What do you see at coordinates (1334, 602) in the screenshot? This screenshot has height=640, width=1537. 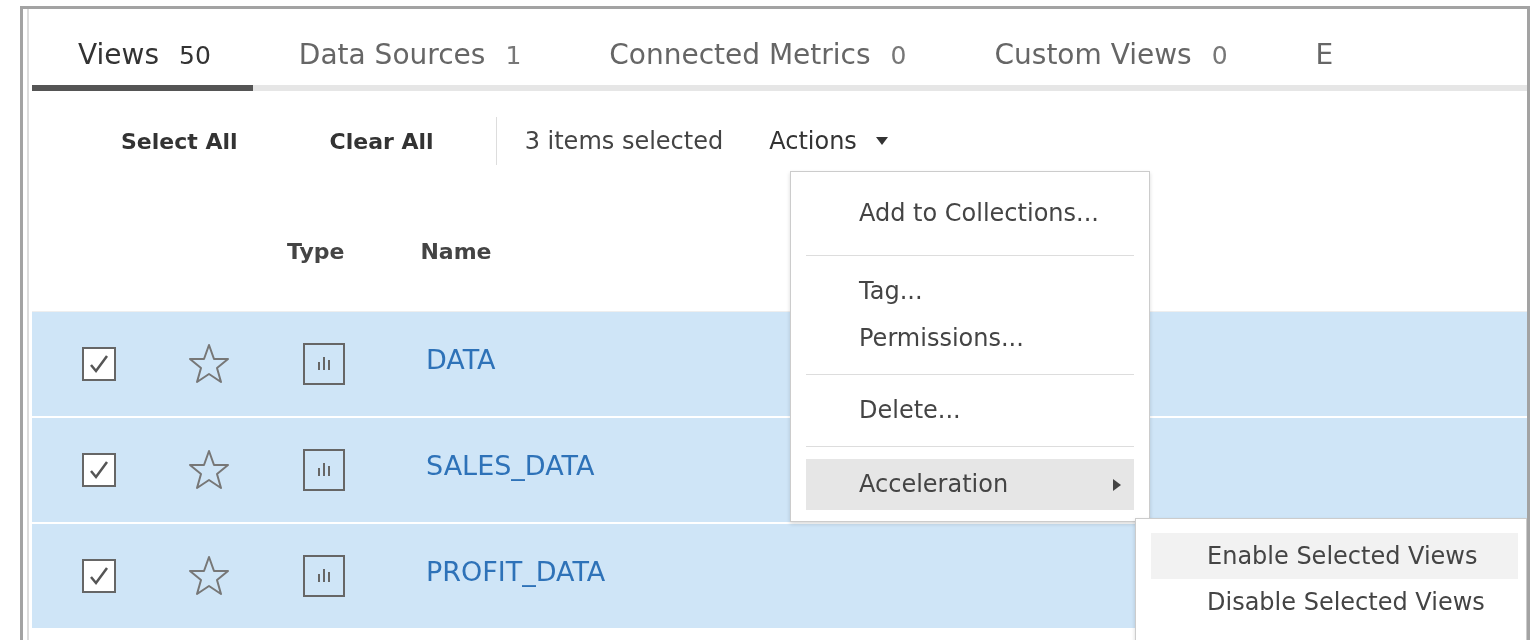 I see `menu-item: Disable Selected Views` at bounding box center [1334, 602].